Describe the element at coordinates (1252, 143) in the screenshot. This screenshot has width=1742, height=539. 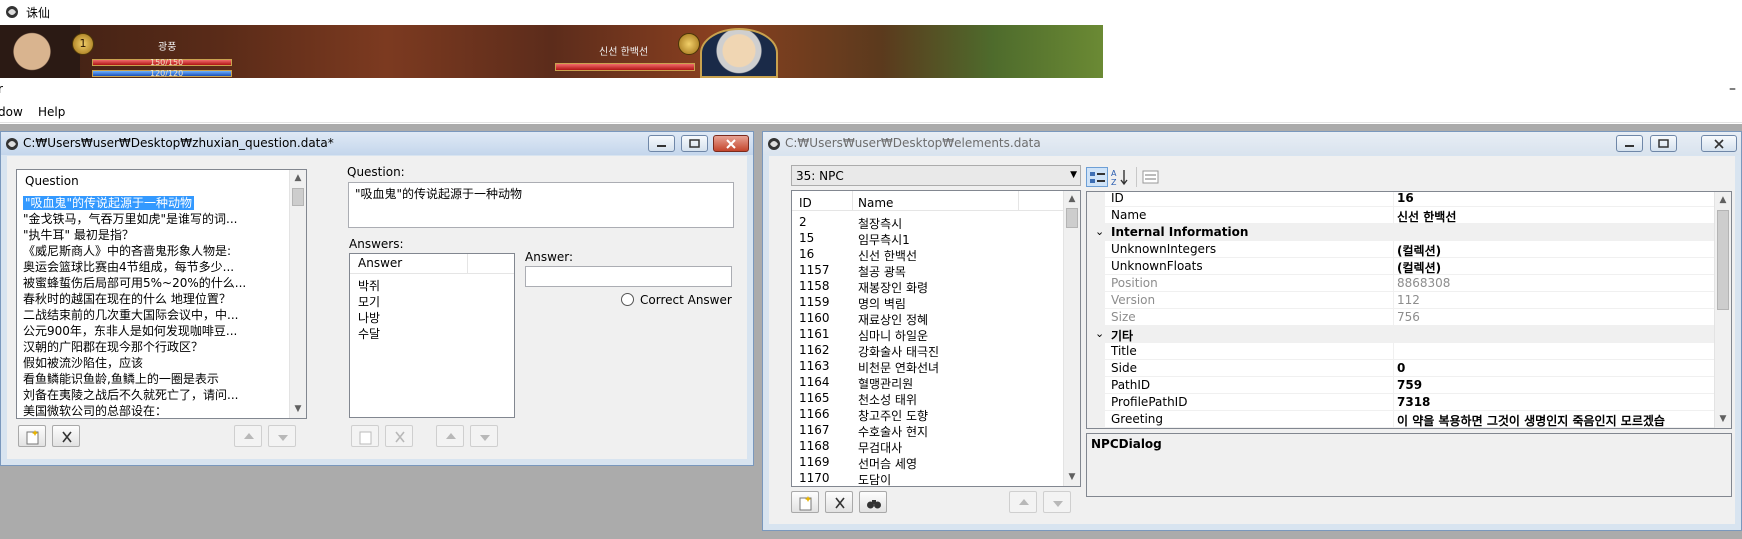
I see `elements-window-titlebar: C:₩Users₩user₩Desktop₩elements.data` at that location.